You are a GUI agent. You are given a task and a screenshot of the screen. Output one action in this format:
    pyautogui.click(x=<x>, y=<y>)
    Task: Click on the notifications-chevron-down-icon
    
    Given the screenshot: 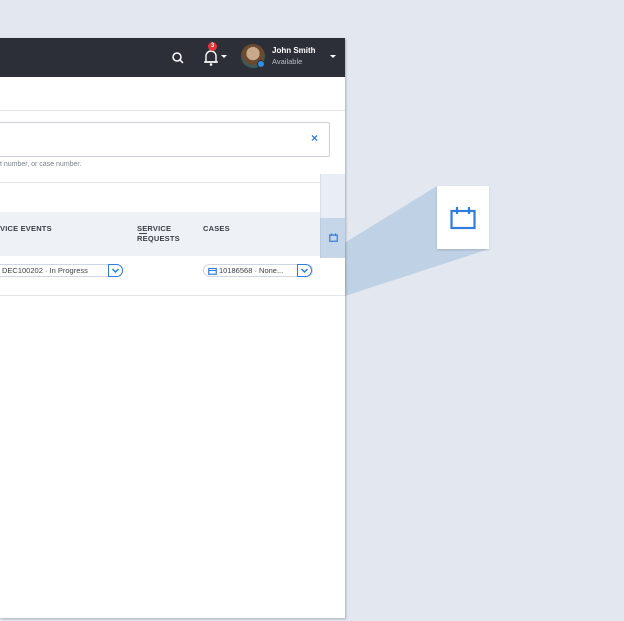 What is the action you would take?
    pyautogui.click(x=224, y=56)
    